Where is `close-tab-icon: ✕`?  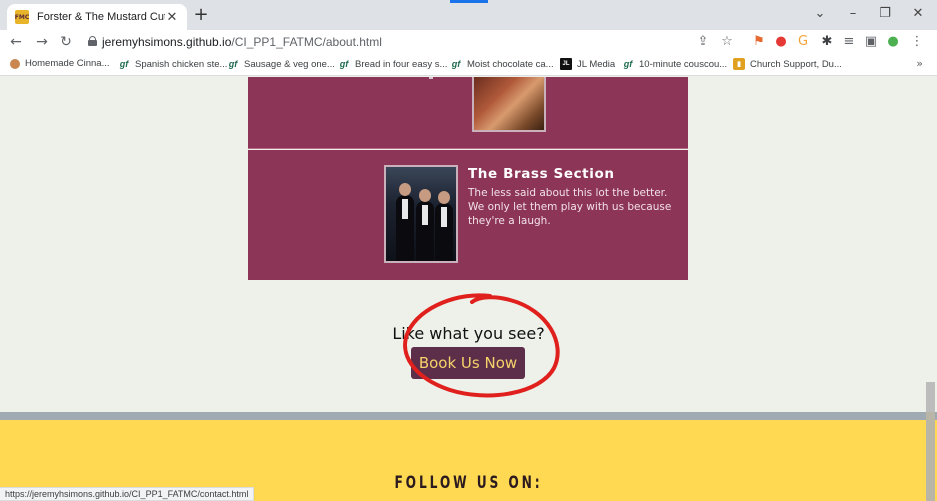 close-tab-icon: ✕ is located at coordinates (172, 17).